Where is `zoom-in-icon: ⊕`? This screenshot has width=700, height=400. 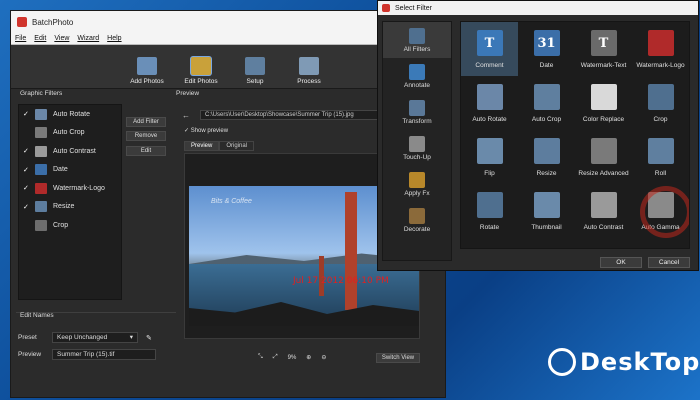
zoom-in-icon: ⊕ is located at coordinates (308, 357).